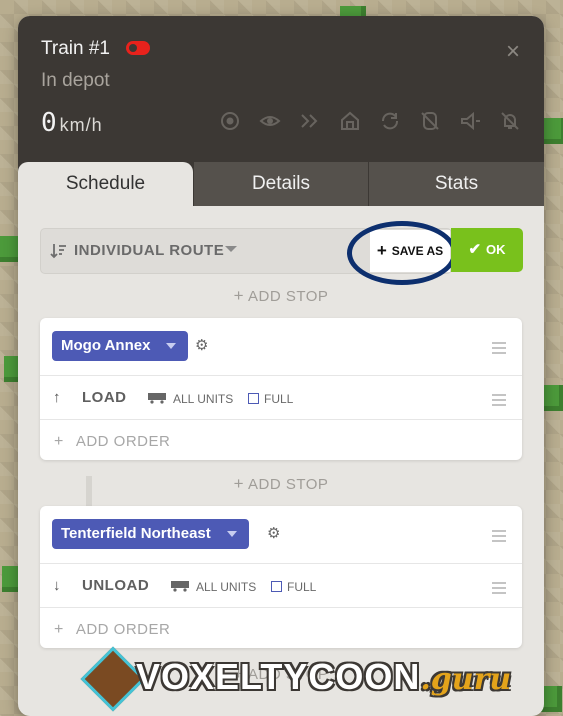 The height and width of the screenshot is (716, 563). I want to click on speed-value: 0, so click(49, 123).